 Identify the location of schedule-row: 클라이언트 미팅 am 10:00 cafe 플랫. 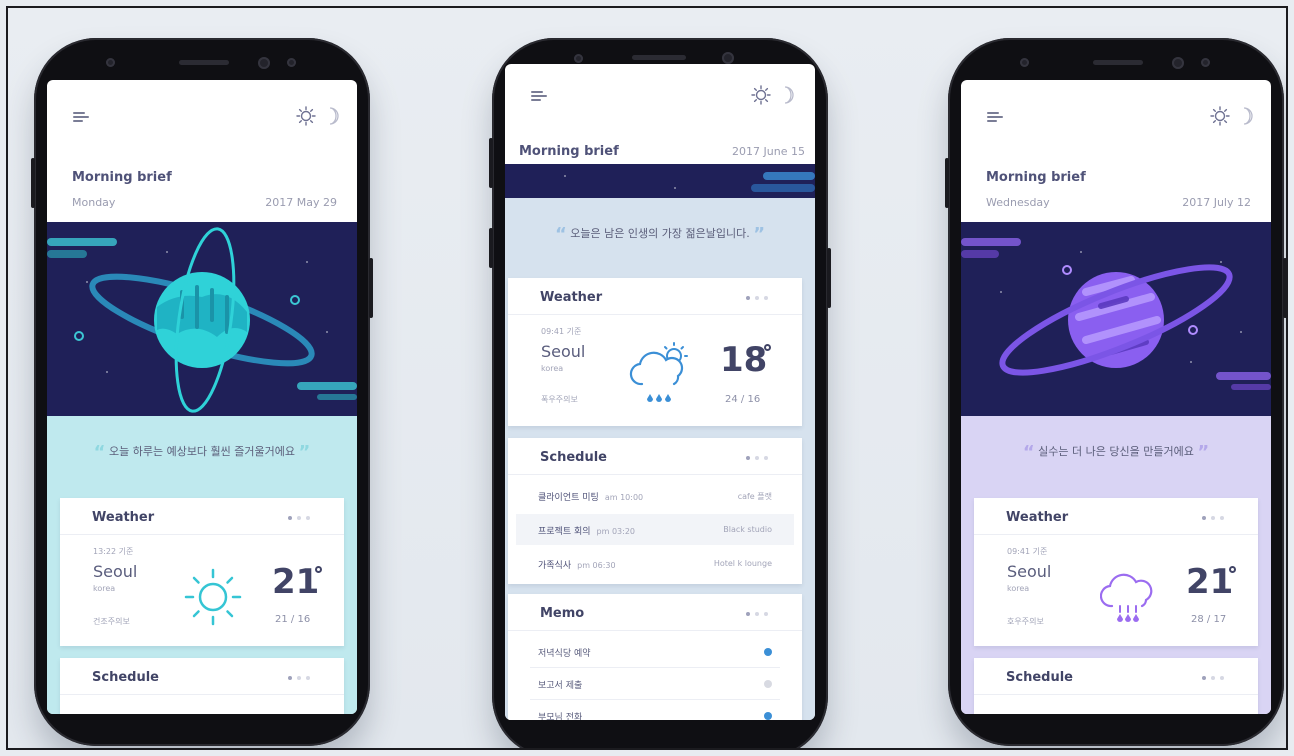
(655, 495).